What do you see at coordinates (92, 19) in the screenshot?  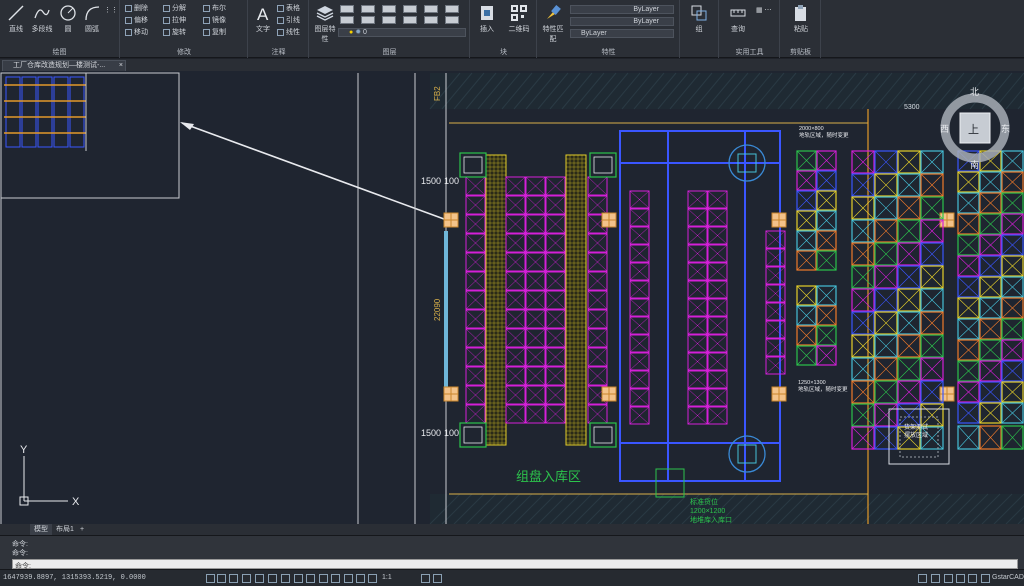 I see `arc-tool: 圆弧` at bounding box center [92, 19].